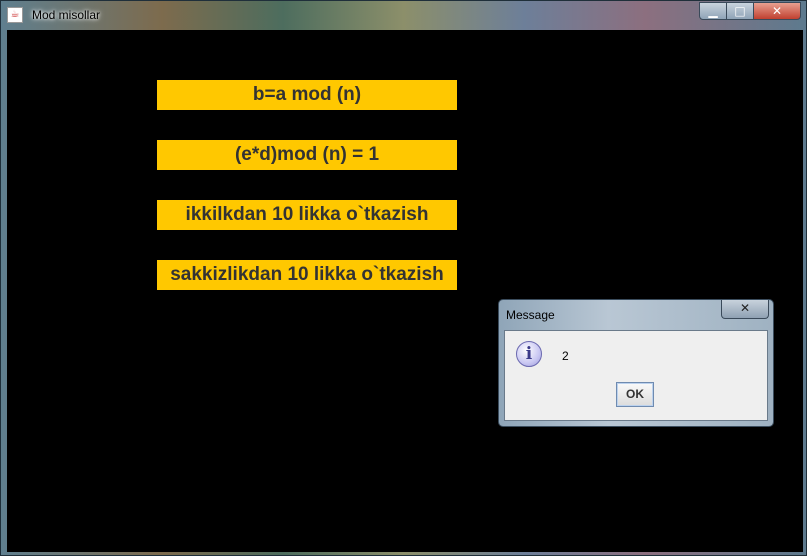 The height and width of the screenshot is (556, 807). I want to click on ok-button: OK, so click(635, 394).